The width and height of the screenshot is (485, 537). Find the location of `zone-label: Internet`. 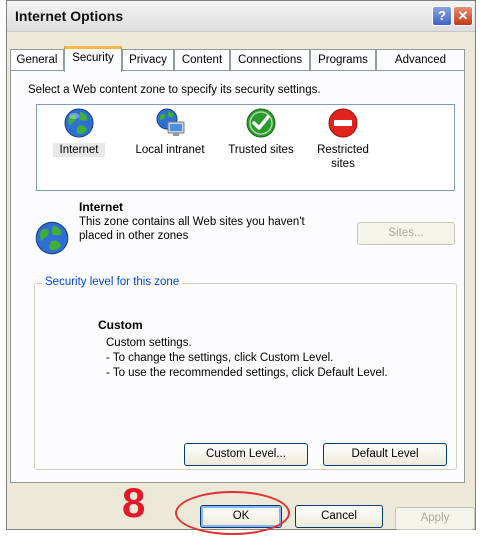

zone-label: Internet is located at coordinates (79, 150).